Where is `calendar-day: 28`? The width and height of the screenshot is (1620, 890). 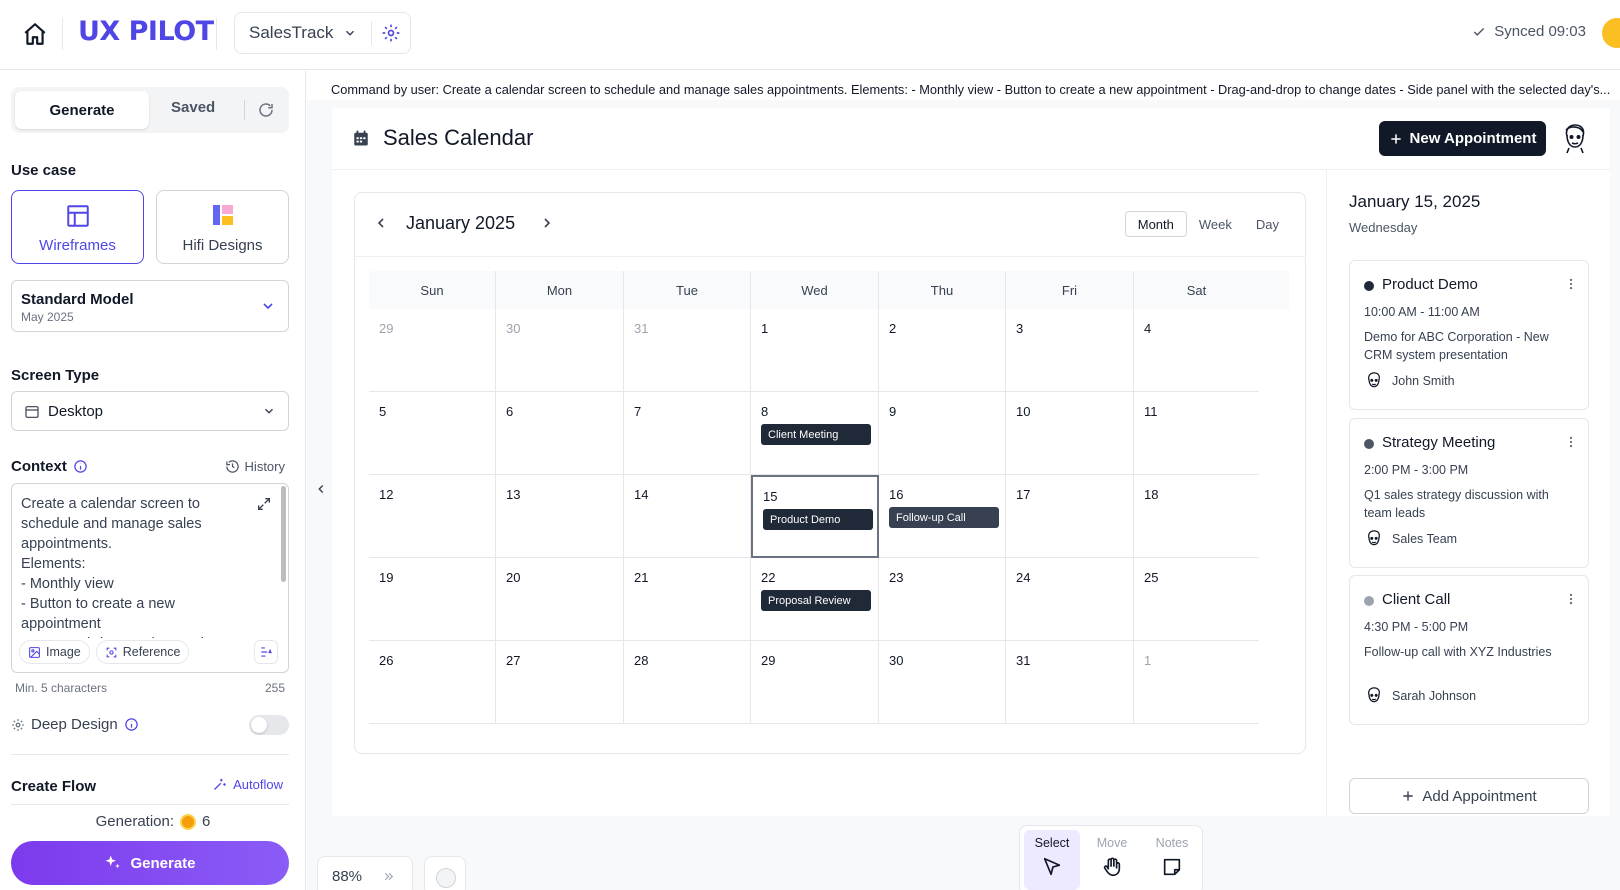 calendar-day: 28 is located at coordinates (687, 682).